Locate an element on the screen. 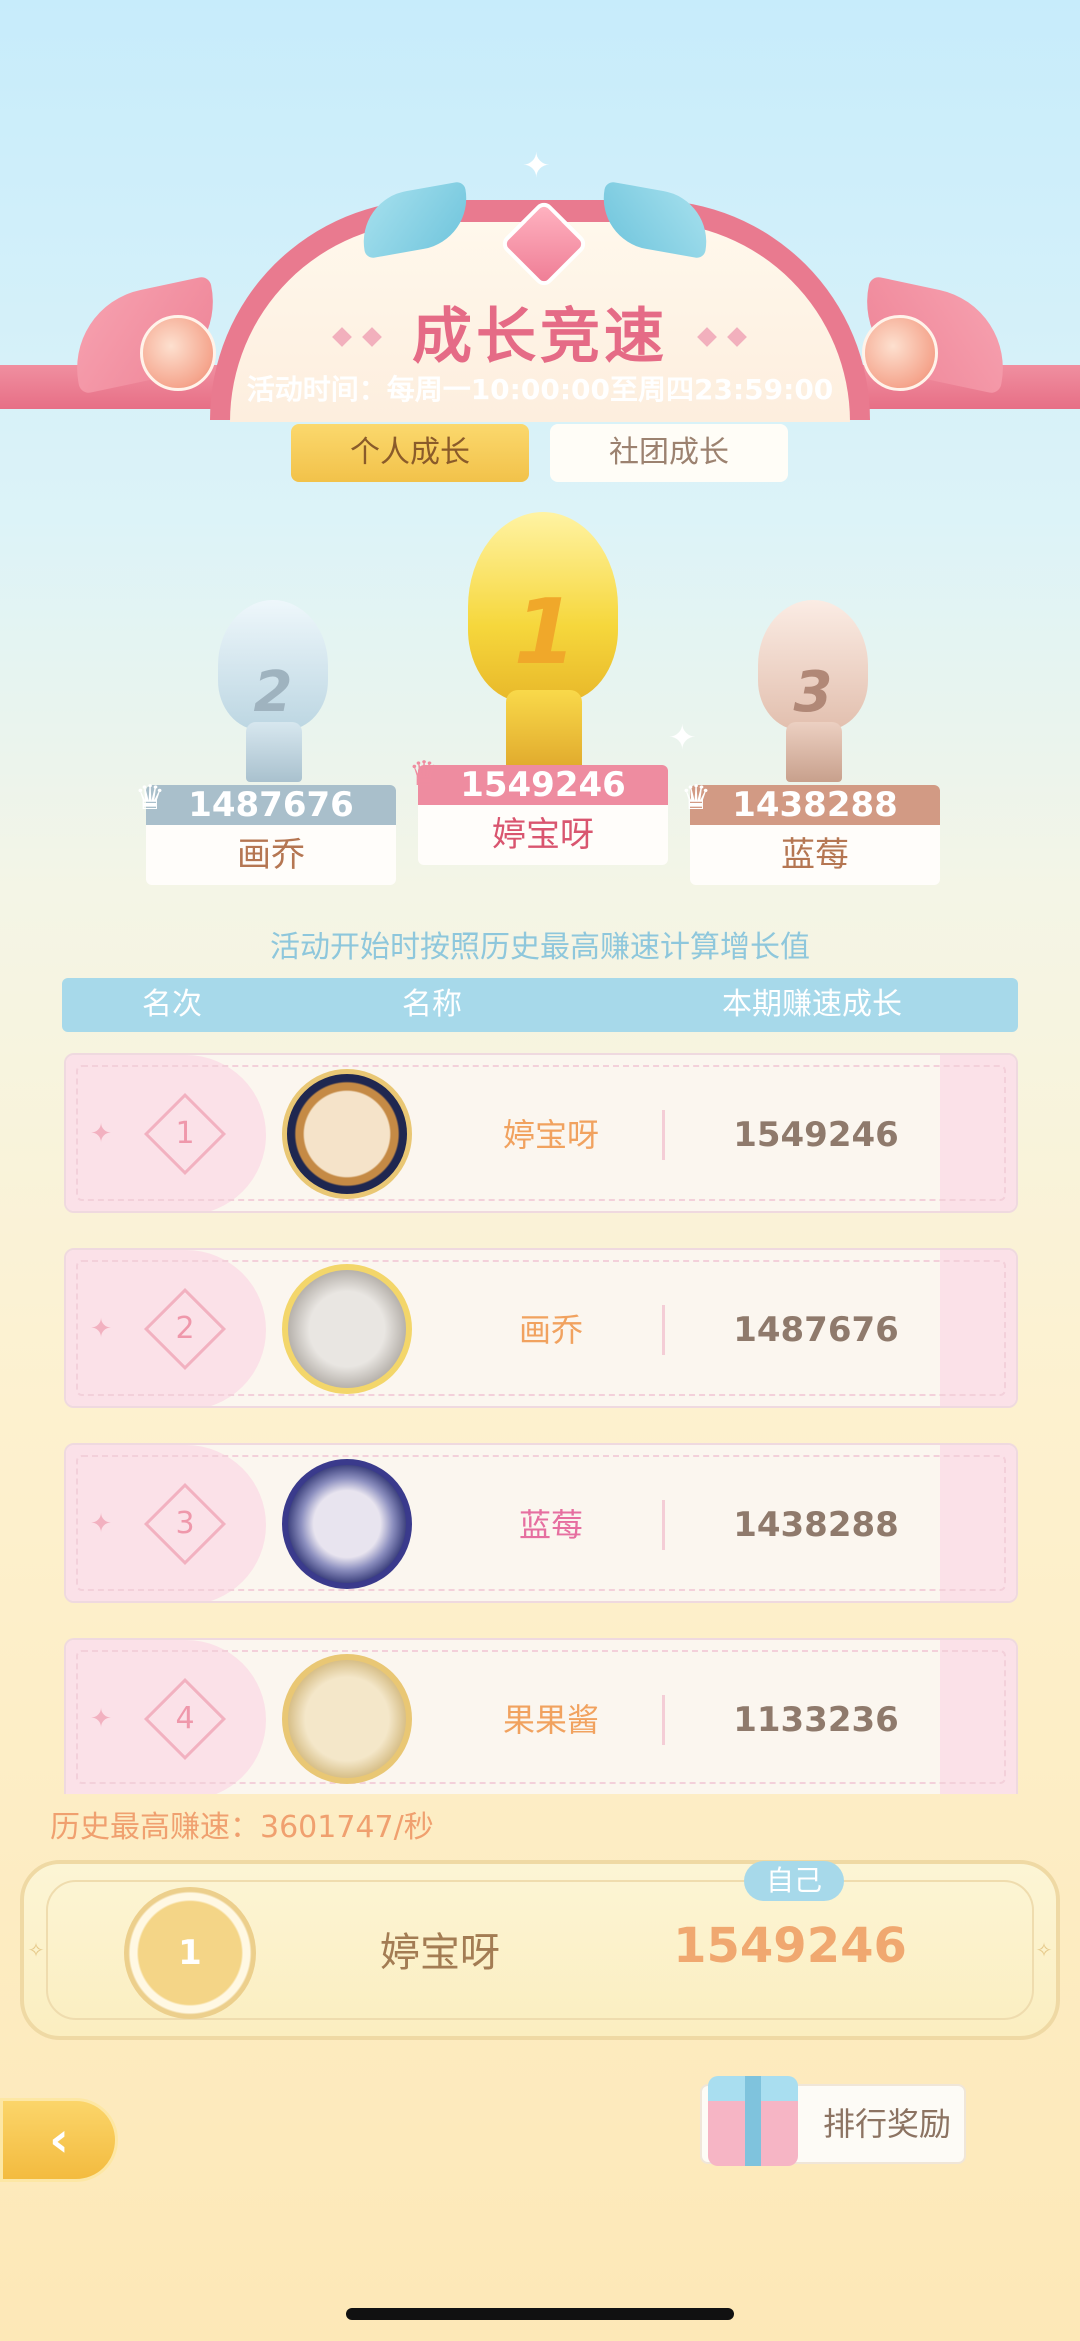 The height and width of the screenshot is (2341, 1080). table-row: ✦ 2 画乔 1487676 is located at coordinates (541, 1328).